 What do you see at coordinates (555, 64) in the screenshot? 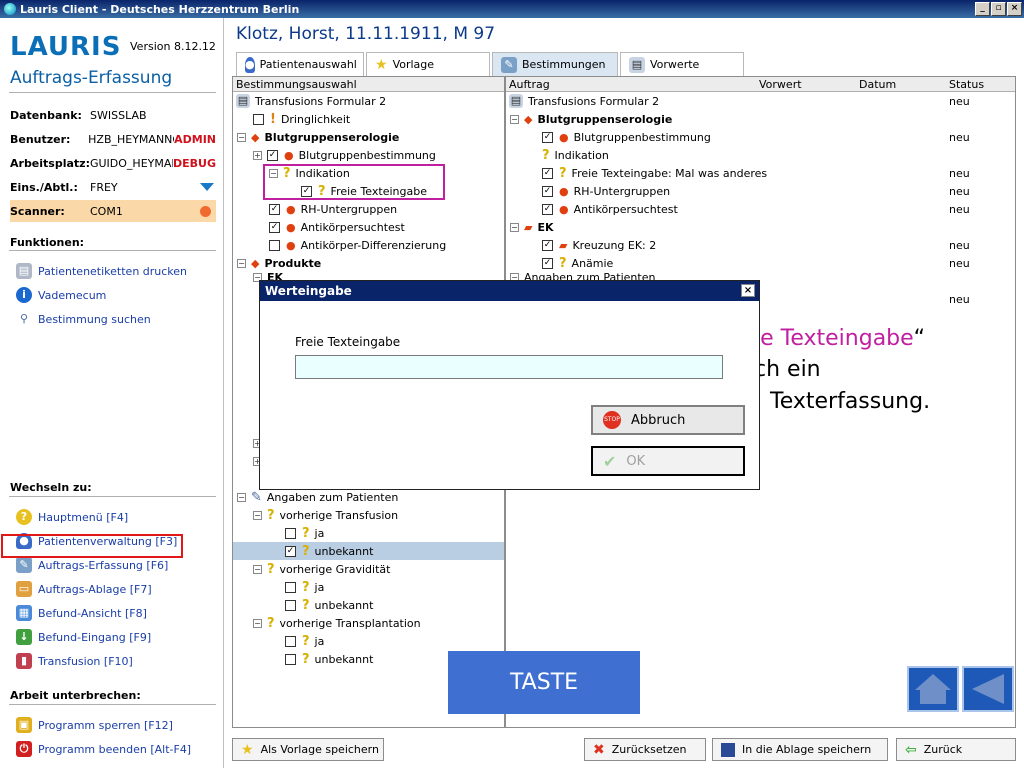
I see `tab-bestimmungen: ✎ Bestimmungen` at bounding box center [555, 64].